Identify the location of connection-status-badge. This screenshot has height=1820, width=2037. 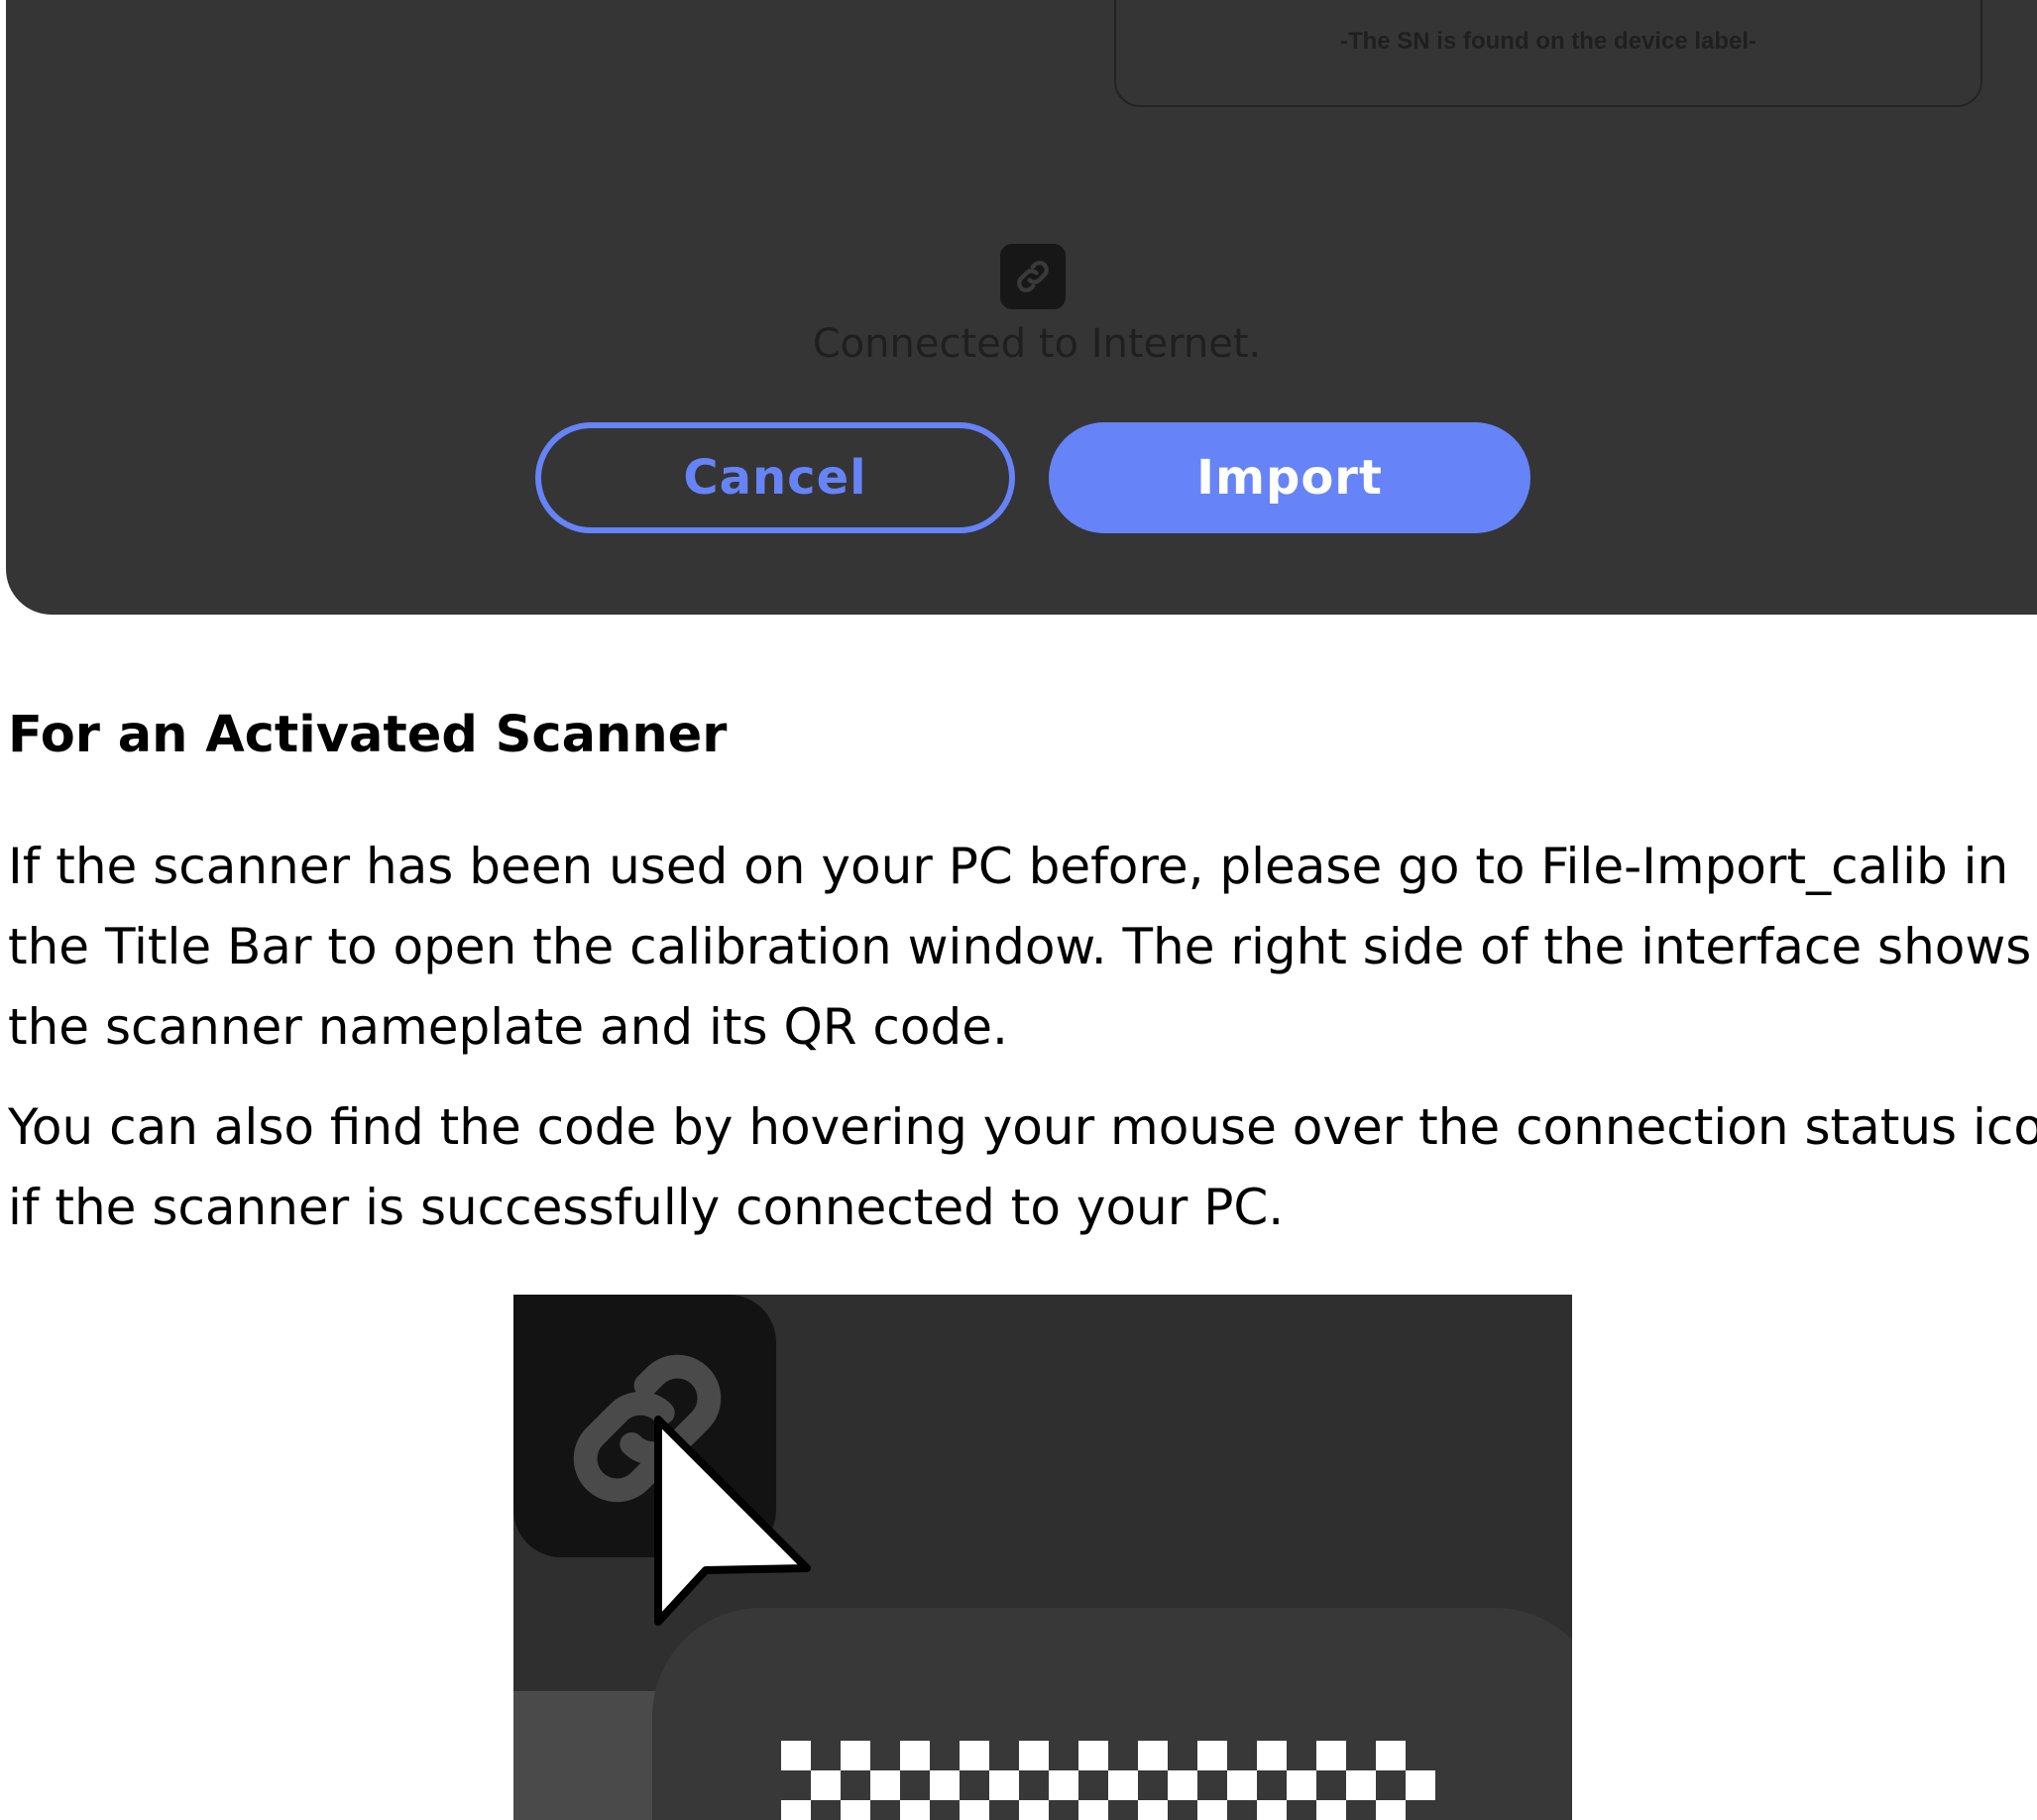
(1033, 276).